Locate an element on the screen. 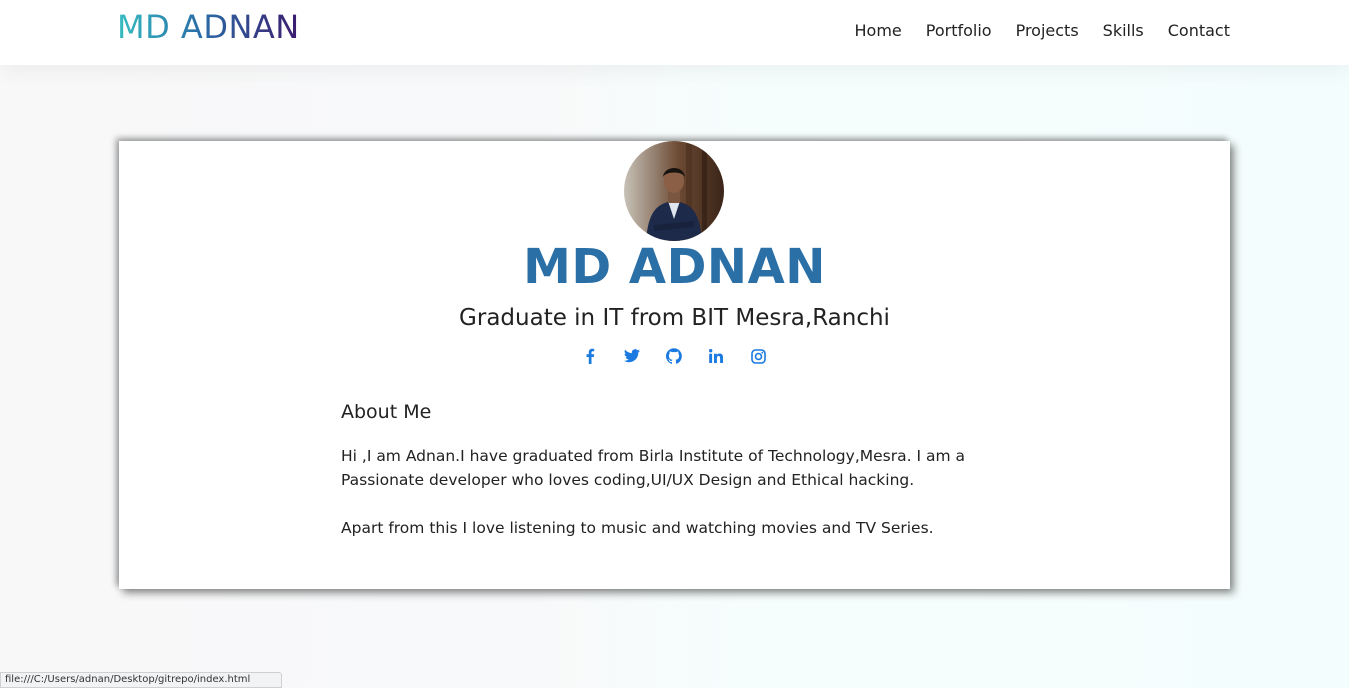 Image resolution: width=1349 pixels, height=688 pixels. instagram-icon is located at coordinates (758, 356).